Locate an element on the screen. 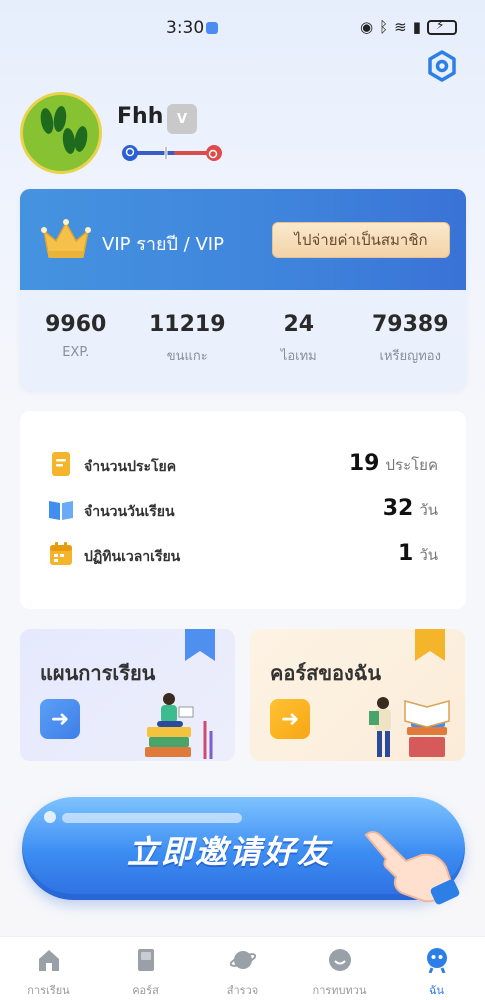 This screenshot has width=485, height=1000. avatar is located at coordinates (61, 133).